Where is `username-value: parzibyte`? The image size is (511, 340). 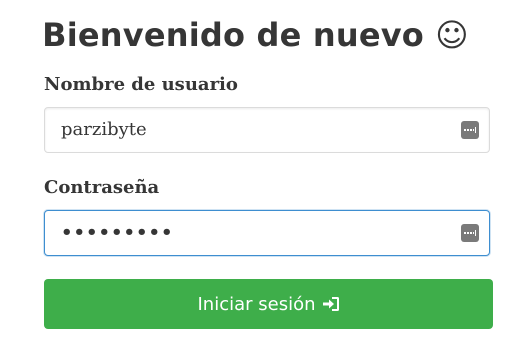
username-value: parzibyte is located at coordinates (104, 129).